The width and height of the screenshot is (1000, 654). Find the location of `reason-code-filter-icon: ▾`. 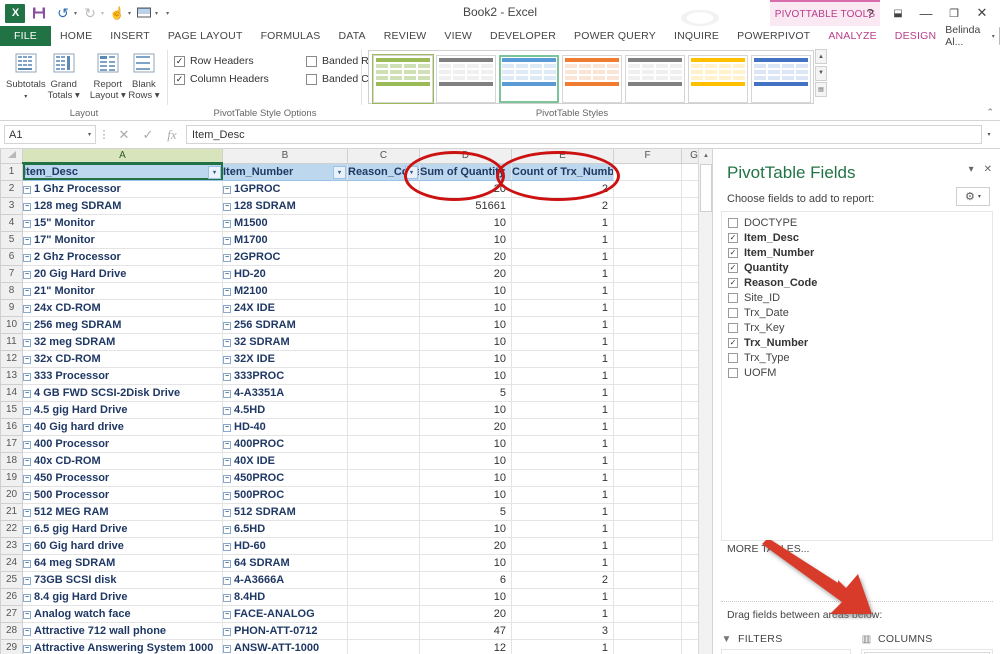

reason-code-filter-icon: ▾ is located at coordinates (411, 172).